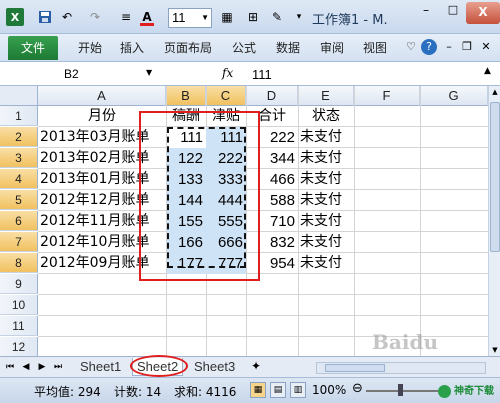 The width and height of the screenshot is (500, 403). Describe the element at coordinates (256, 366) in the screenshot. I see `new-sheet-icon: ✦` at that location.